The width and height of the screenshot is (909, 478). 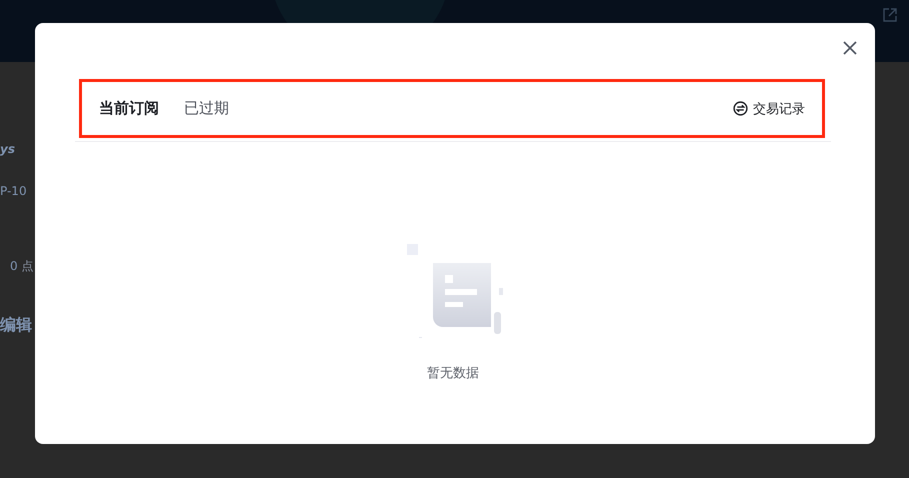 What do you see at coordinates (850, 48) in the screenshot?
I see `close-button` at bounding box center [850, 48].